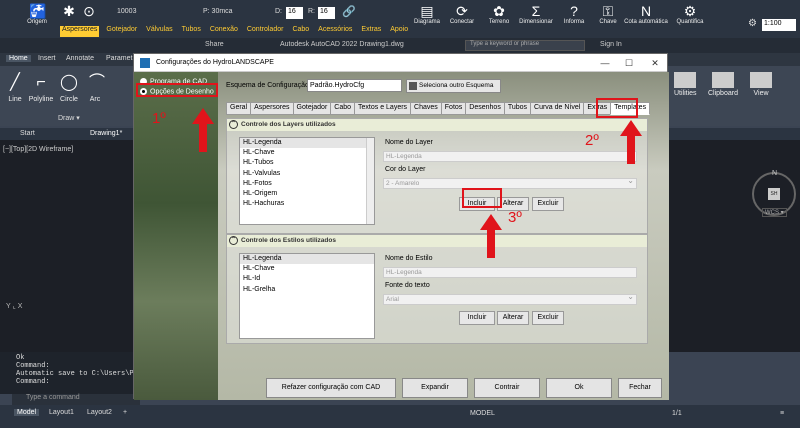 The width and height of the screenshot is (800, 428). What do you see at coordinates (121, 31) in the screenshot?
I see `plugin-tab-gotejador: Gotejador` at bounding box center [121, 31].